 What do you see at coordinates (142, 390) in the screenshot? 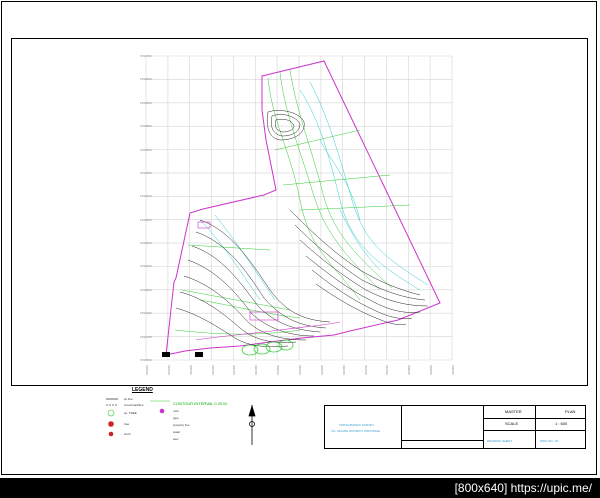
I see `legend-title: LEGEND` at bounding box center [142, 390].